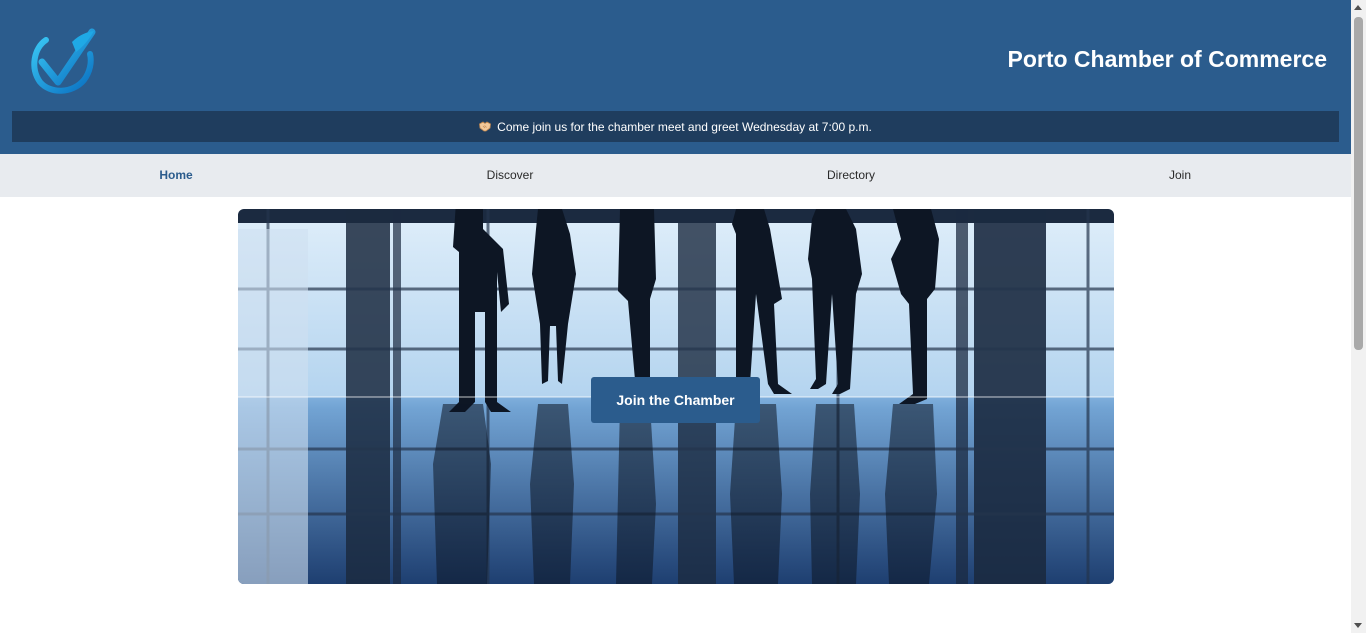 Image resolution: width=1366 pixels, height=633 pixels. Describe the element at coordinates (675, 400) in the screenshot. I see `join-the-chamber-button: Join the Chamber` at that location.